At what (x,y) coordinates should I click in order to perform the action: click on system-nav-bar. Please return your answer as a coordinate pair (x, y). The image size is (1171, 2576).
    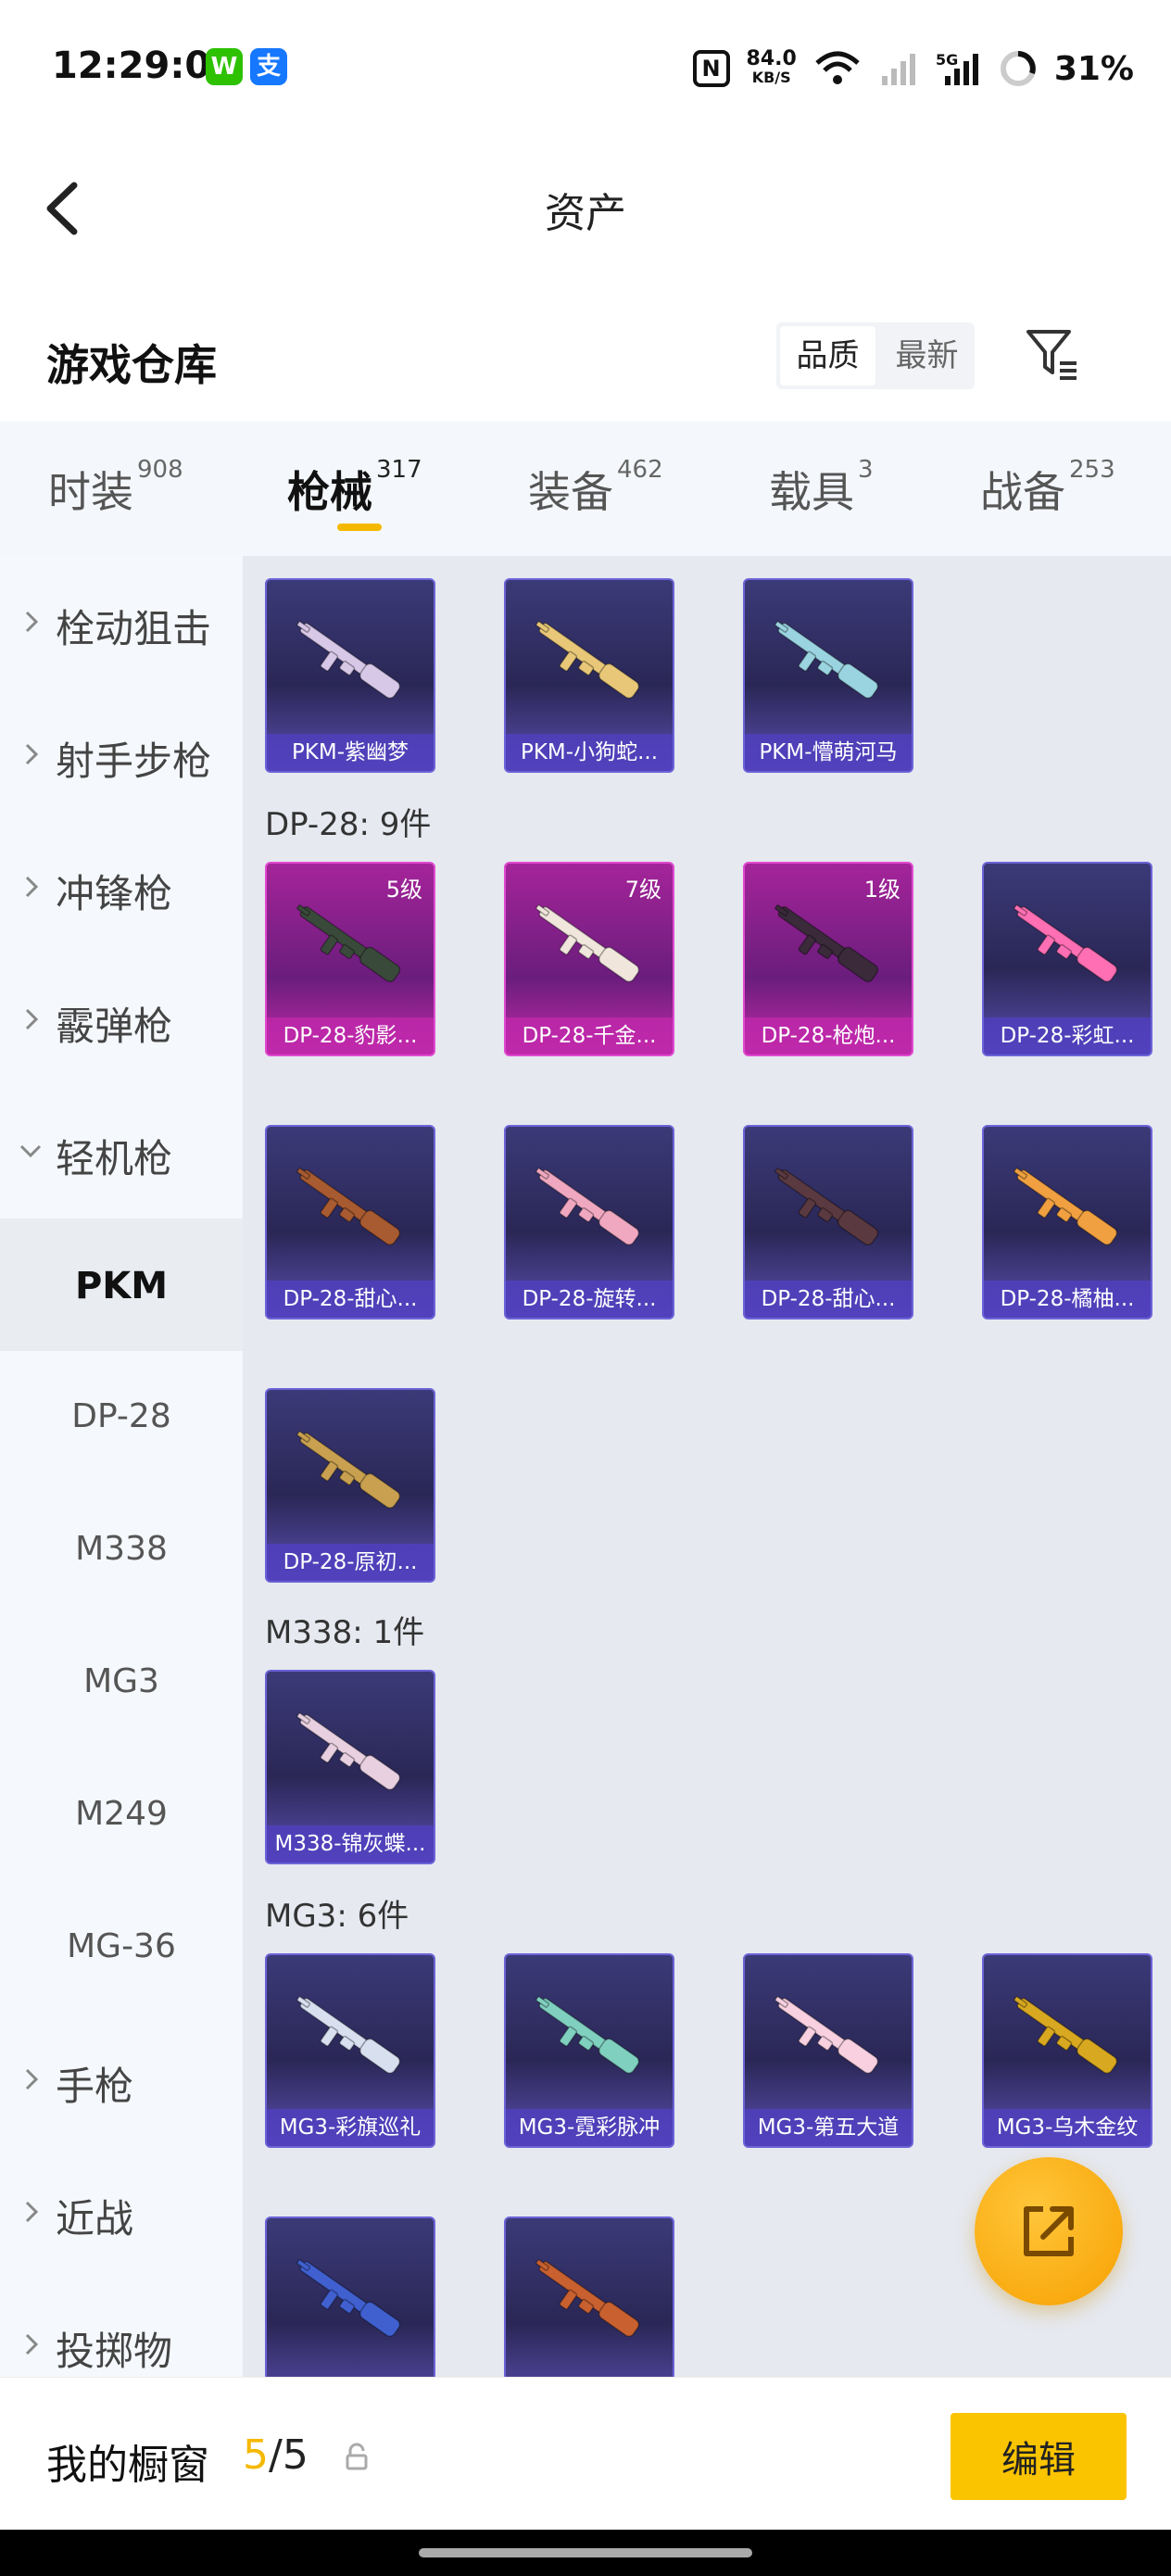
    Looking at the image, I should click on (585, 2553).